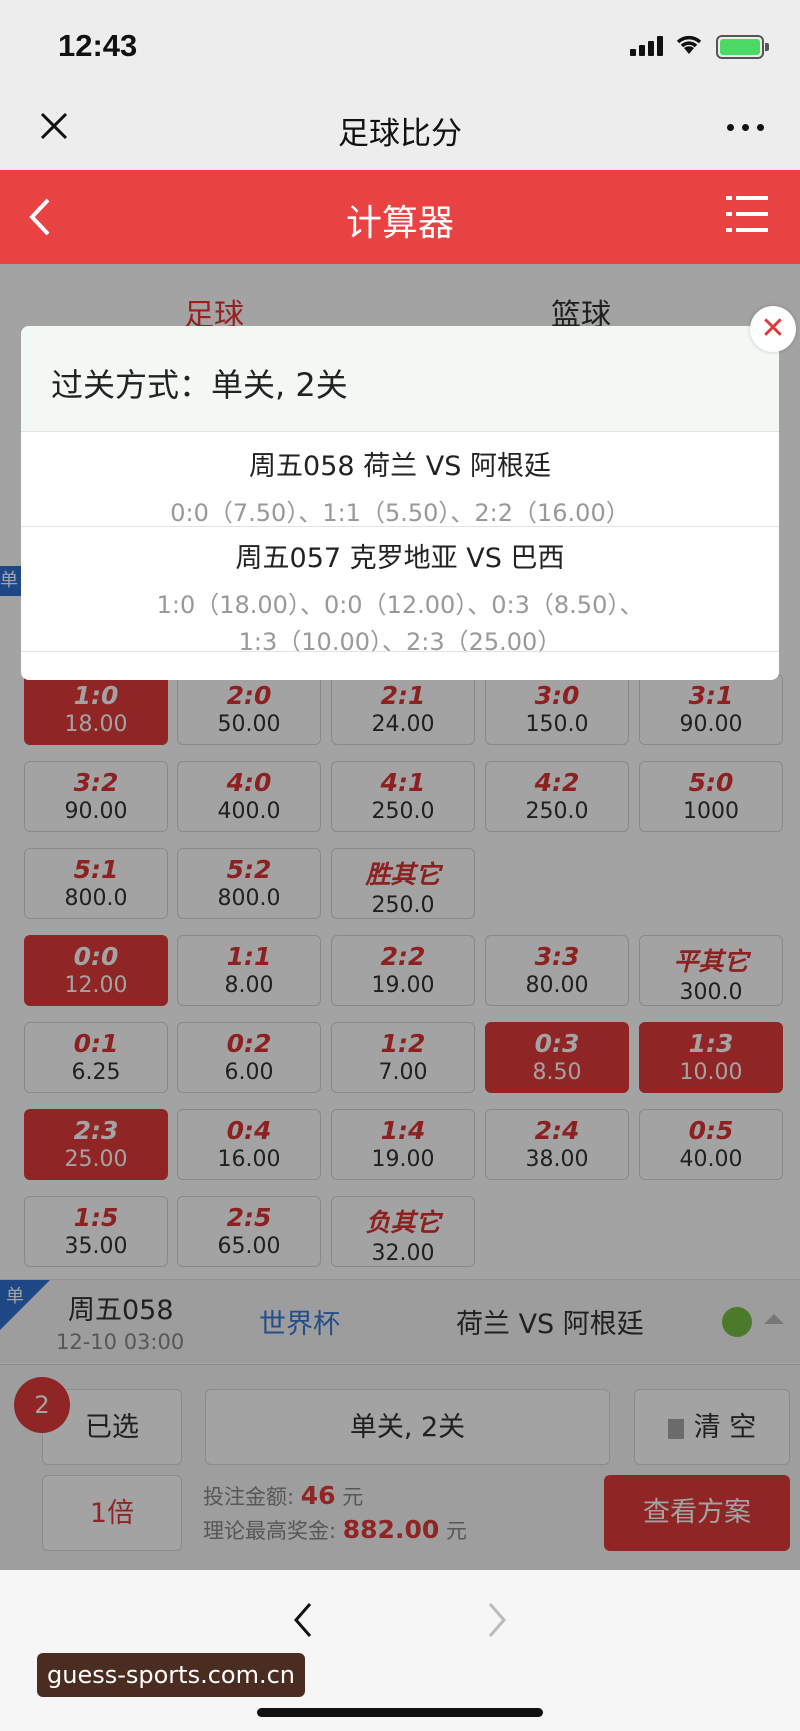 This screenshot has height=1731, width=800. What do you see at coordinates (98, 45) in the screenshot?
I see `status-time: 12:43` at bounding box center [98, 45].